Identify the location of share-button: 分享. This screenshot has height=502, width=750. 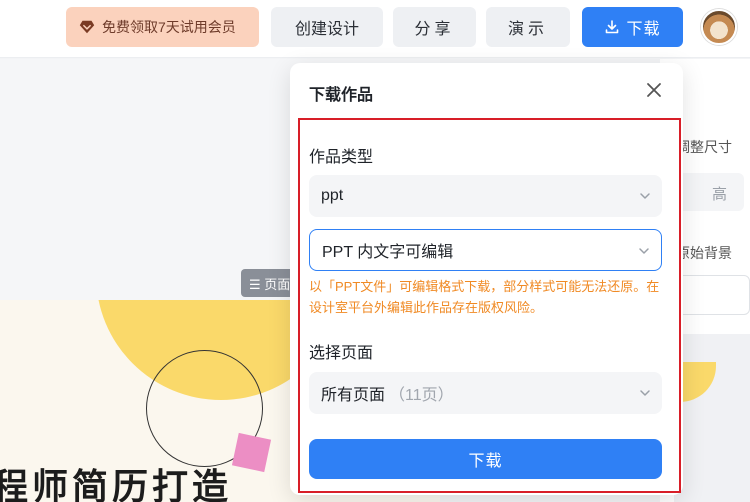
(434, 27).